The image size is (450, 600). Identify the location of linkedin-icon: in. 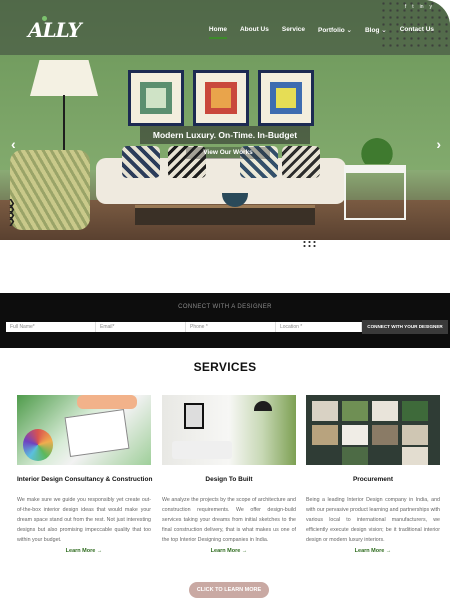
(422, 7).